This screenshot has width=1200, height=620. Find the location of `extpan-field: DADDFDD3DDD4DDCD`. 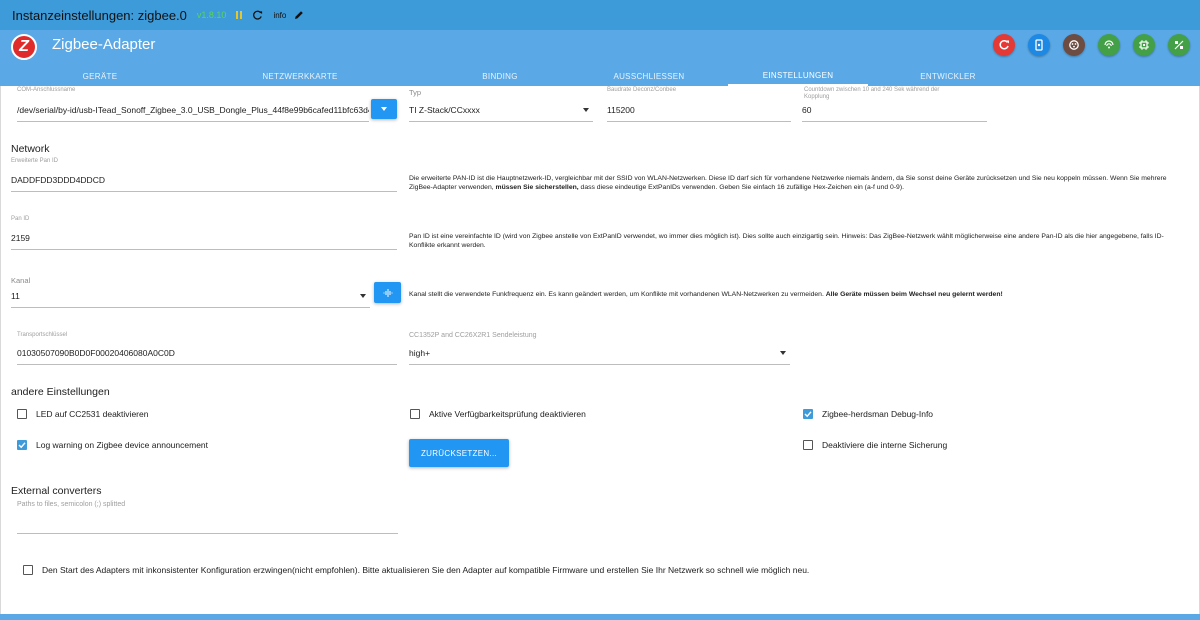

extpan-field: DADDFDD3DDD4DDCD is located at coordinates (204, 180).